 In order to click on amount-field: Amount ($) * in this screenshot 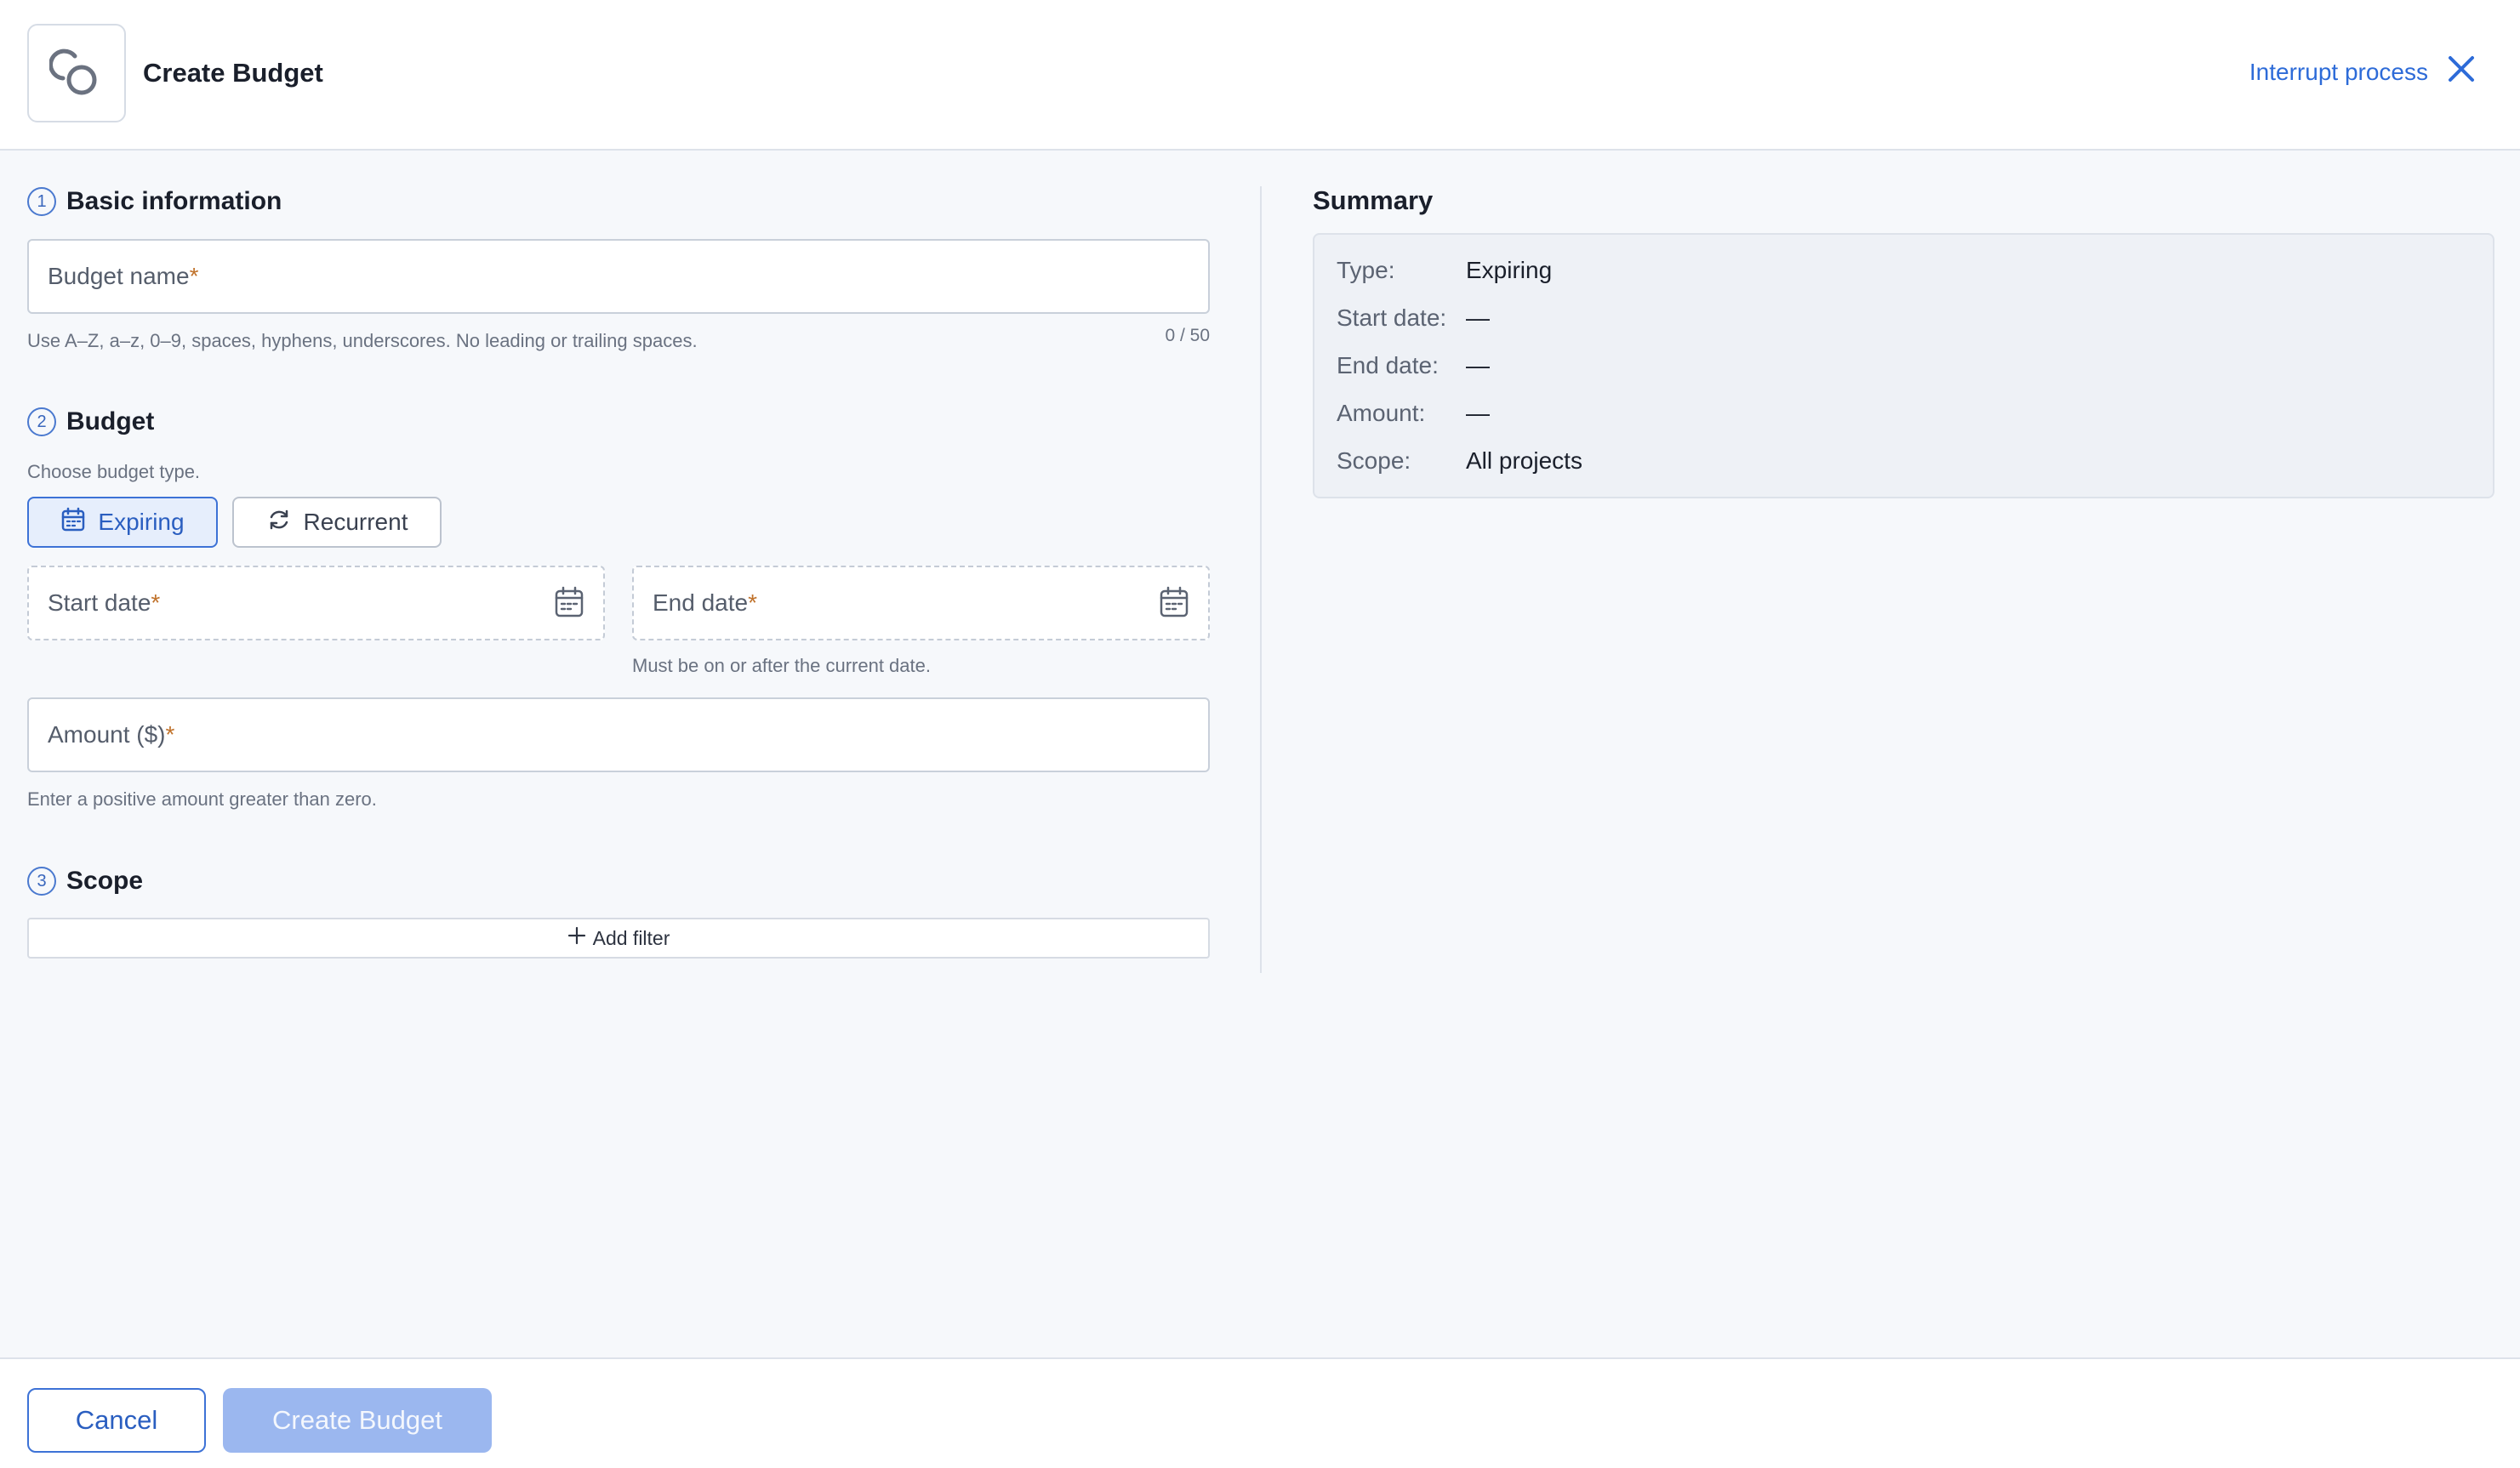, I will do `click(618, 734)`.